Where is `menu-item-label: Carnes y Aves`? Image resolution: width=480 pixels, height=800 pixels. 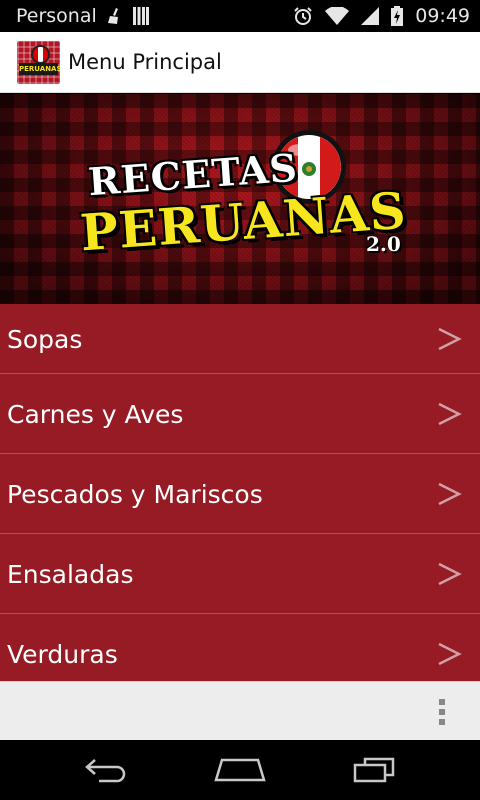
menu-item-label: Carnes y Aves is located at coordinates (95, 414).